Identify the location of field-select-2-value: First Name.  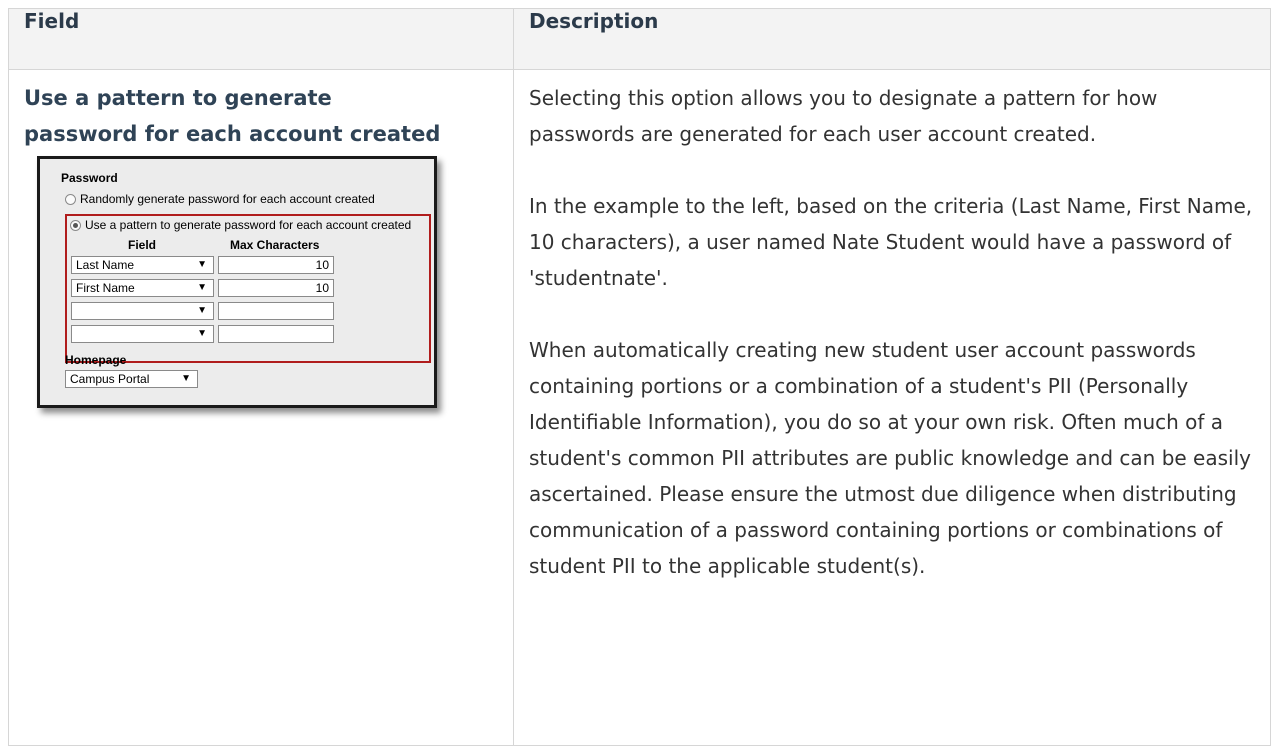
(105, 288).